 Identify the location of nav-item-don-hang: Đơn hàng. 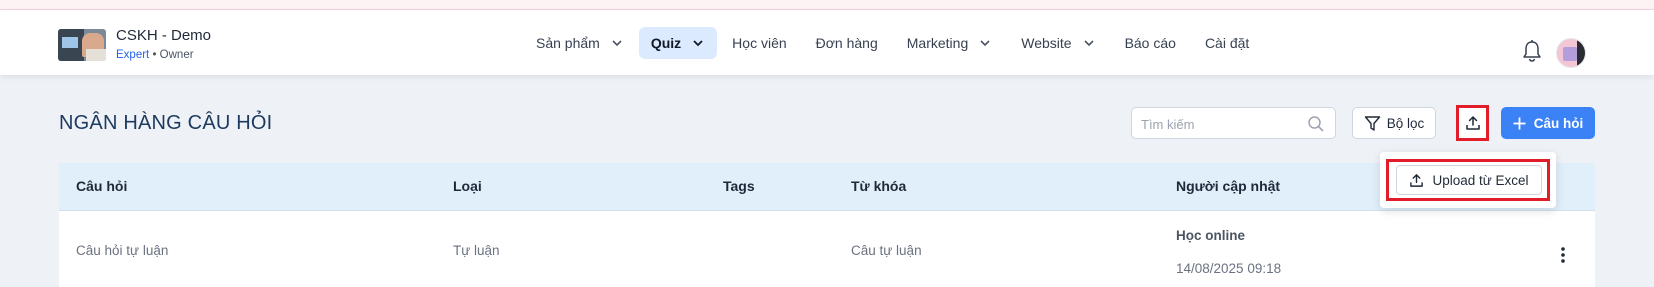
(847, 43).